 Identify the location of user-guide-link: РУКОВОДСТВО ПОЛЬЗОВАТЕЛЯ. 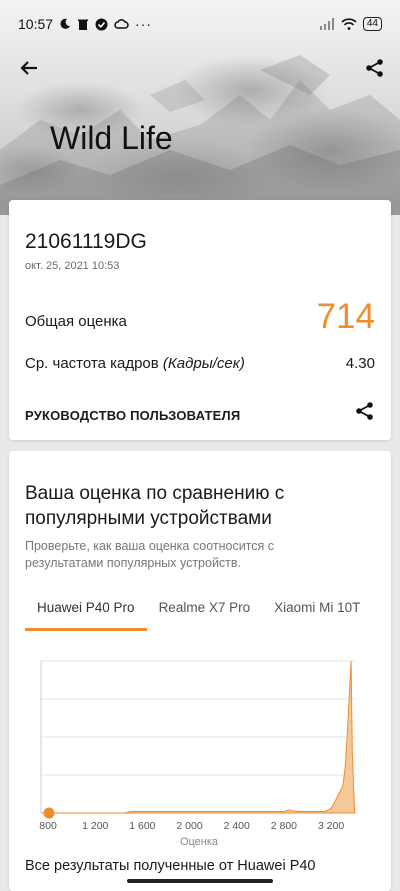
(132, 415).